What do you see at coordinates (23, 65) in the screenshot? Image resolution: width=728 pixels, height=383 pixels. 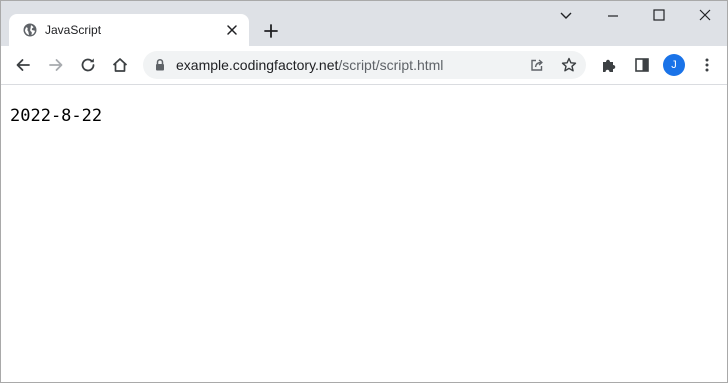 I see `back-arrow-icon` at bounding box center [23, 65].